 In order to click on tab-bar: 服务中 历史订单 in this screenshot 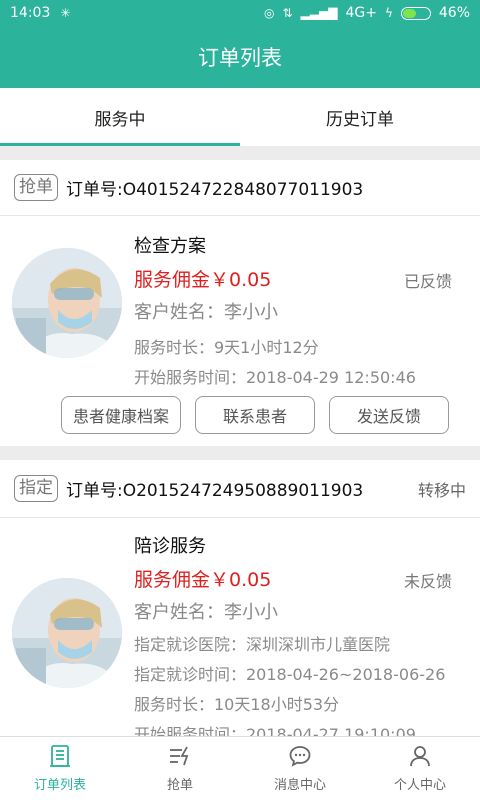, I will do `click(240, 117)`.